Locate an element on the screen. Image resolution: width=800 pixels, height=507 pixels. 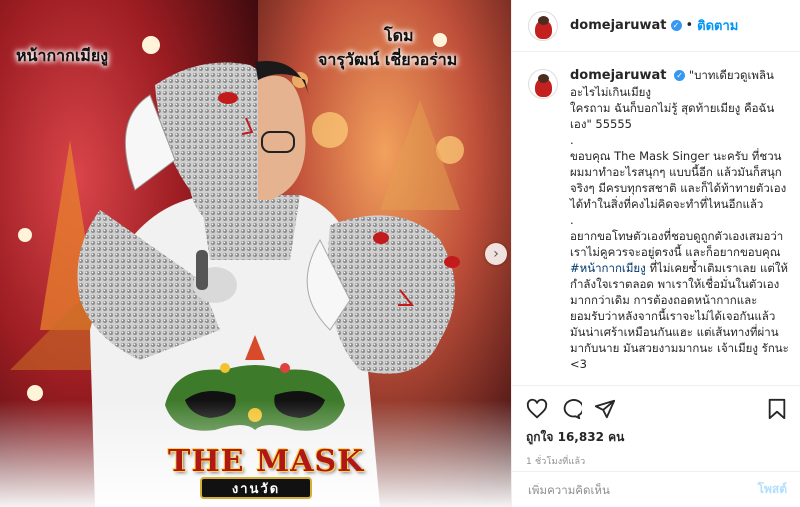
likes-number: 16,832 is located at coordinates (580, 437).